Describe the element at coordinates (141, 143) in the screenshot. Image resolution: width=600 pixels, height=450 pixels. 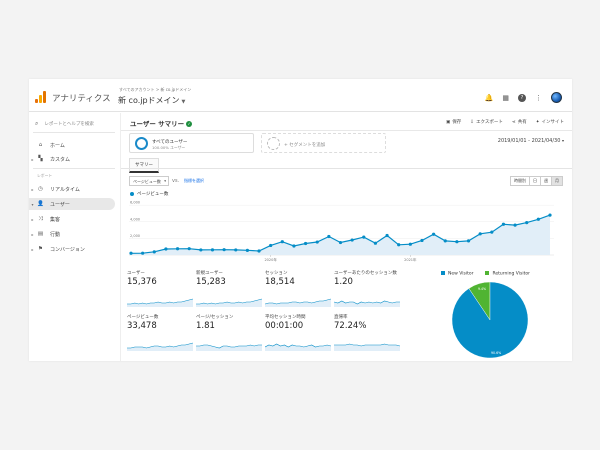
I see `segment-ring-icon` at that location.